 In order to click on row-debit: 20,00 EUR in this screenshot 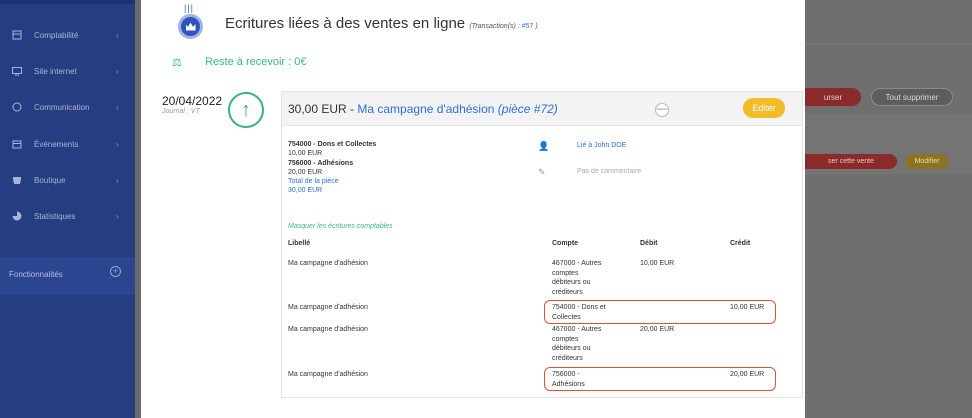, I will do `click(657, 329)`.